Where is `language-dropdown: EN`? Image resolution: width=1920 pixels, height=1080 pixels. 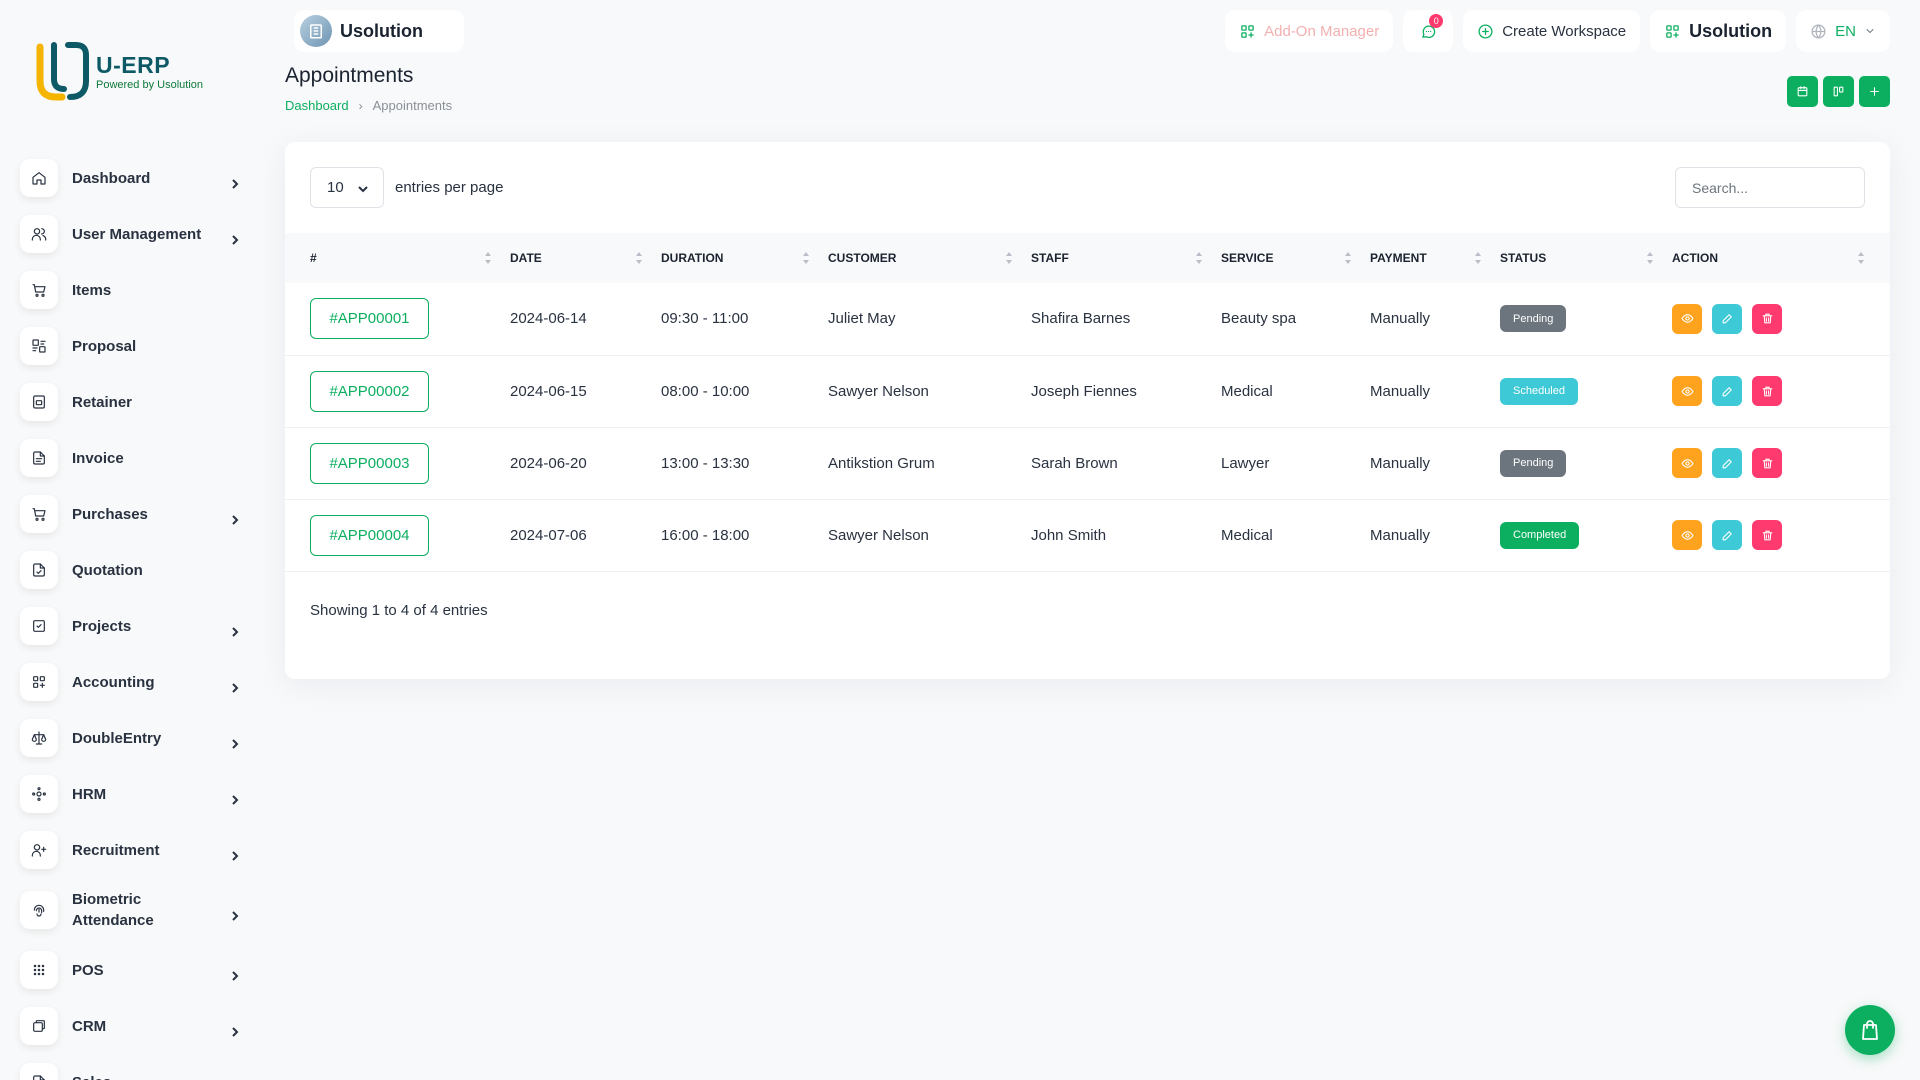
language-dropdown: EN is located at coordinates (1843, 31).